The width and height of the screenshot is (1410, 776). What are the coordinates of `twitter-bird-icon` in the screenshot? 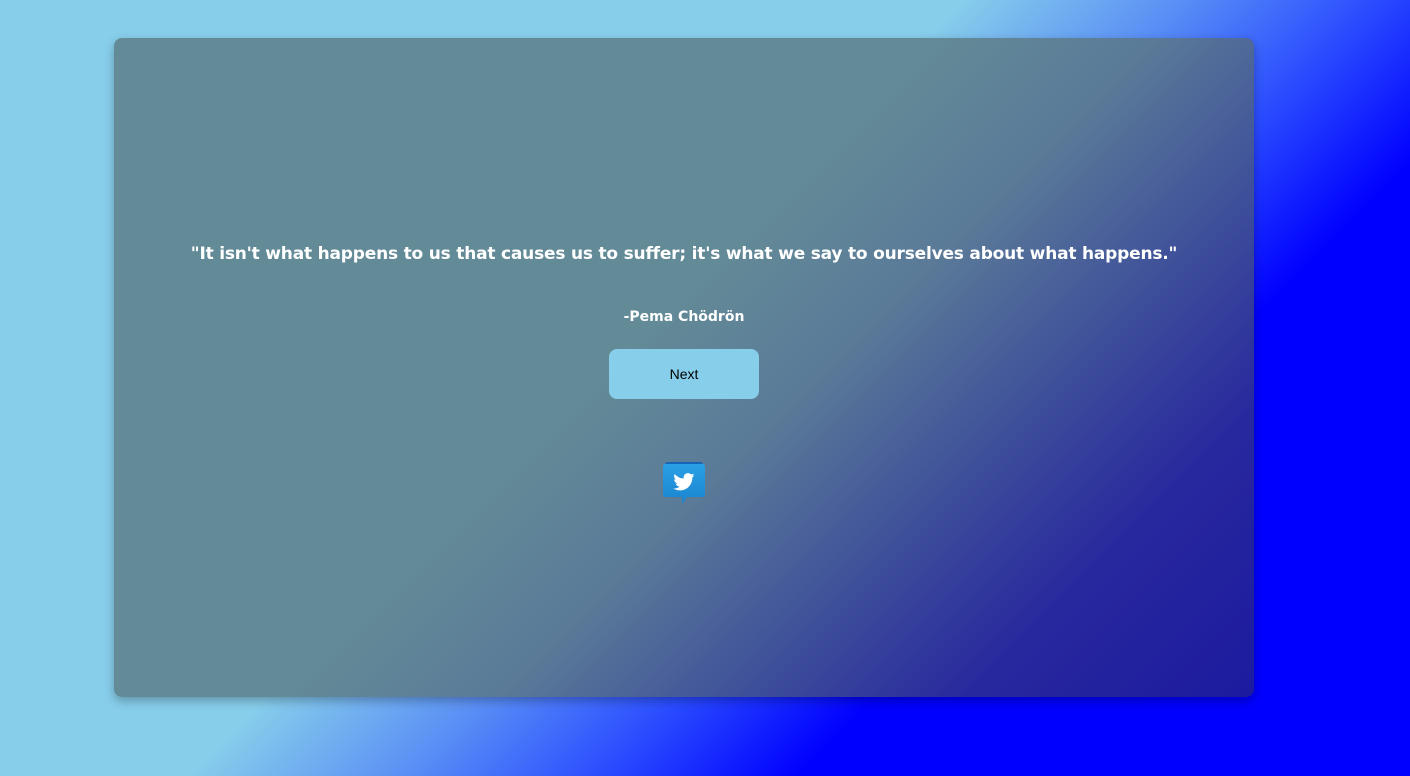 It's located at (684, 483).